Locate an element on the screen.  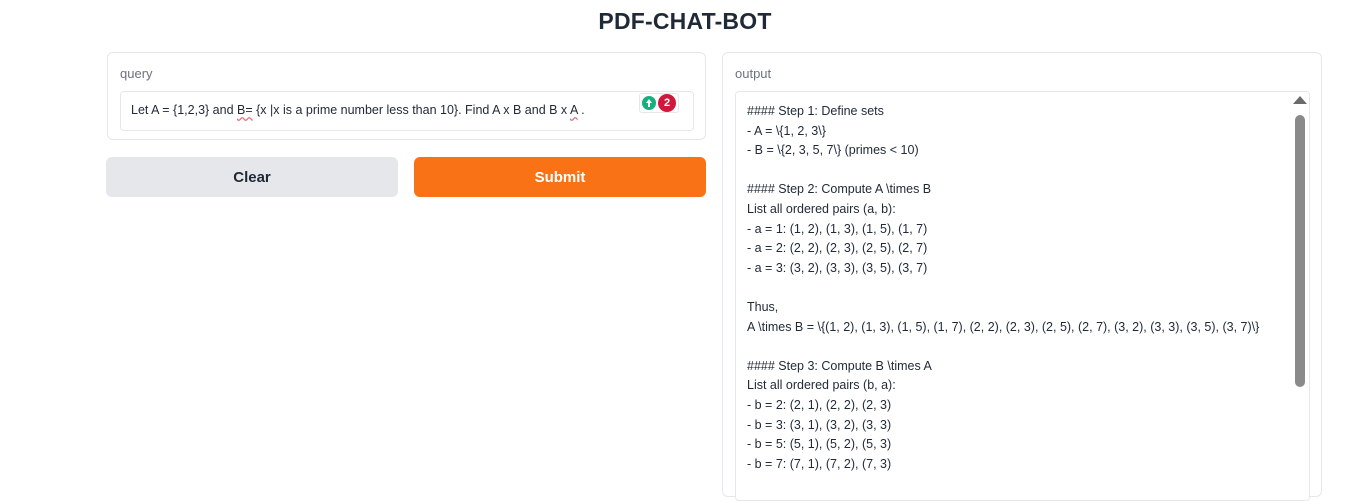
scroll-up-arrow-icon is located at coordinates (1300, 100).